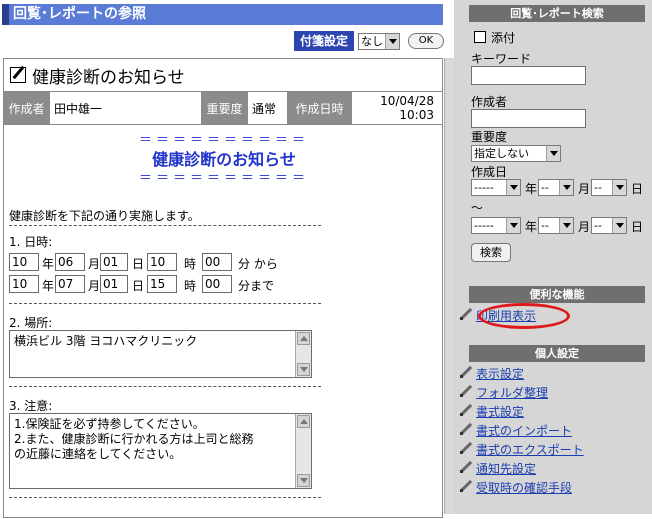  I want to click on hour-unit: 時, so click(190, 264).